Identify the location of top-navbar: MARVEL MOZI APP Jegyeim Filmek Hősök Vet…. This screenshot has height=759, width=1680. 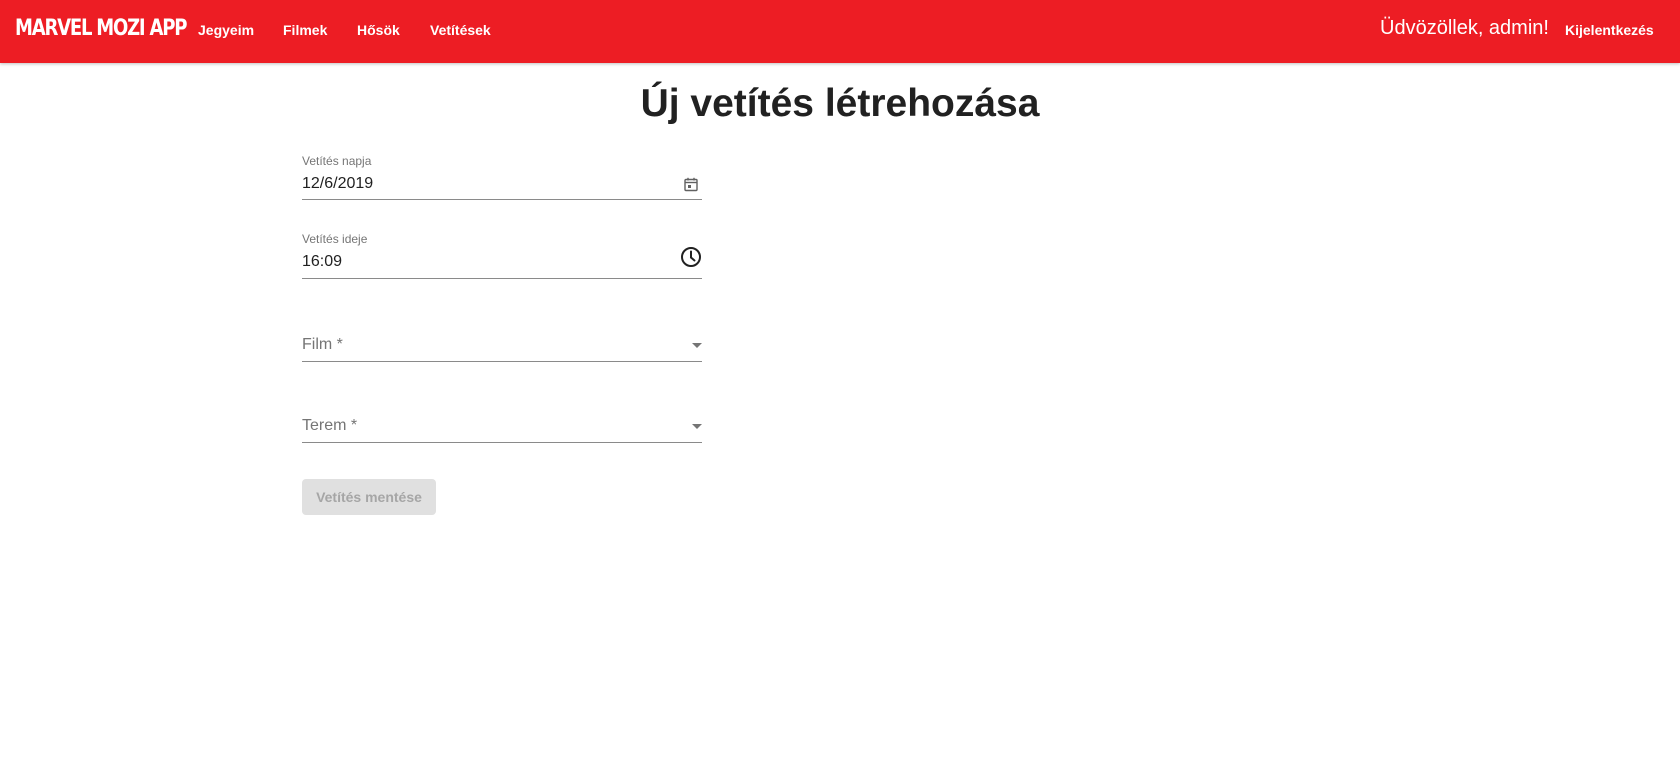
(840, 31).